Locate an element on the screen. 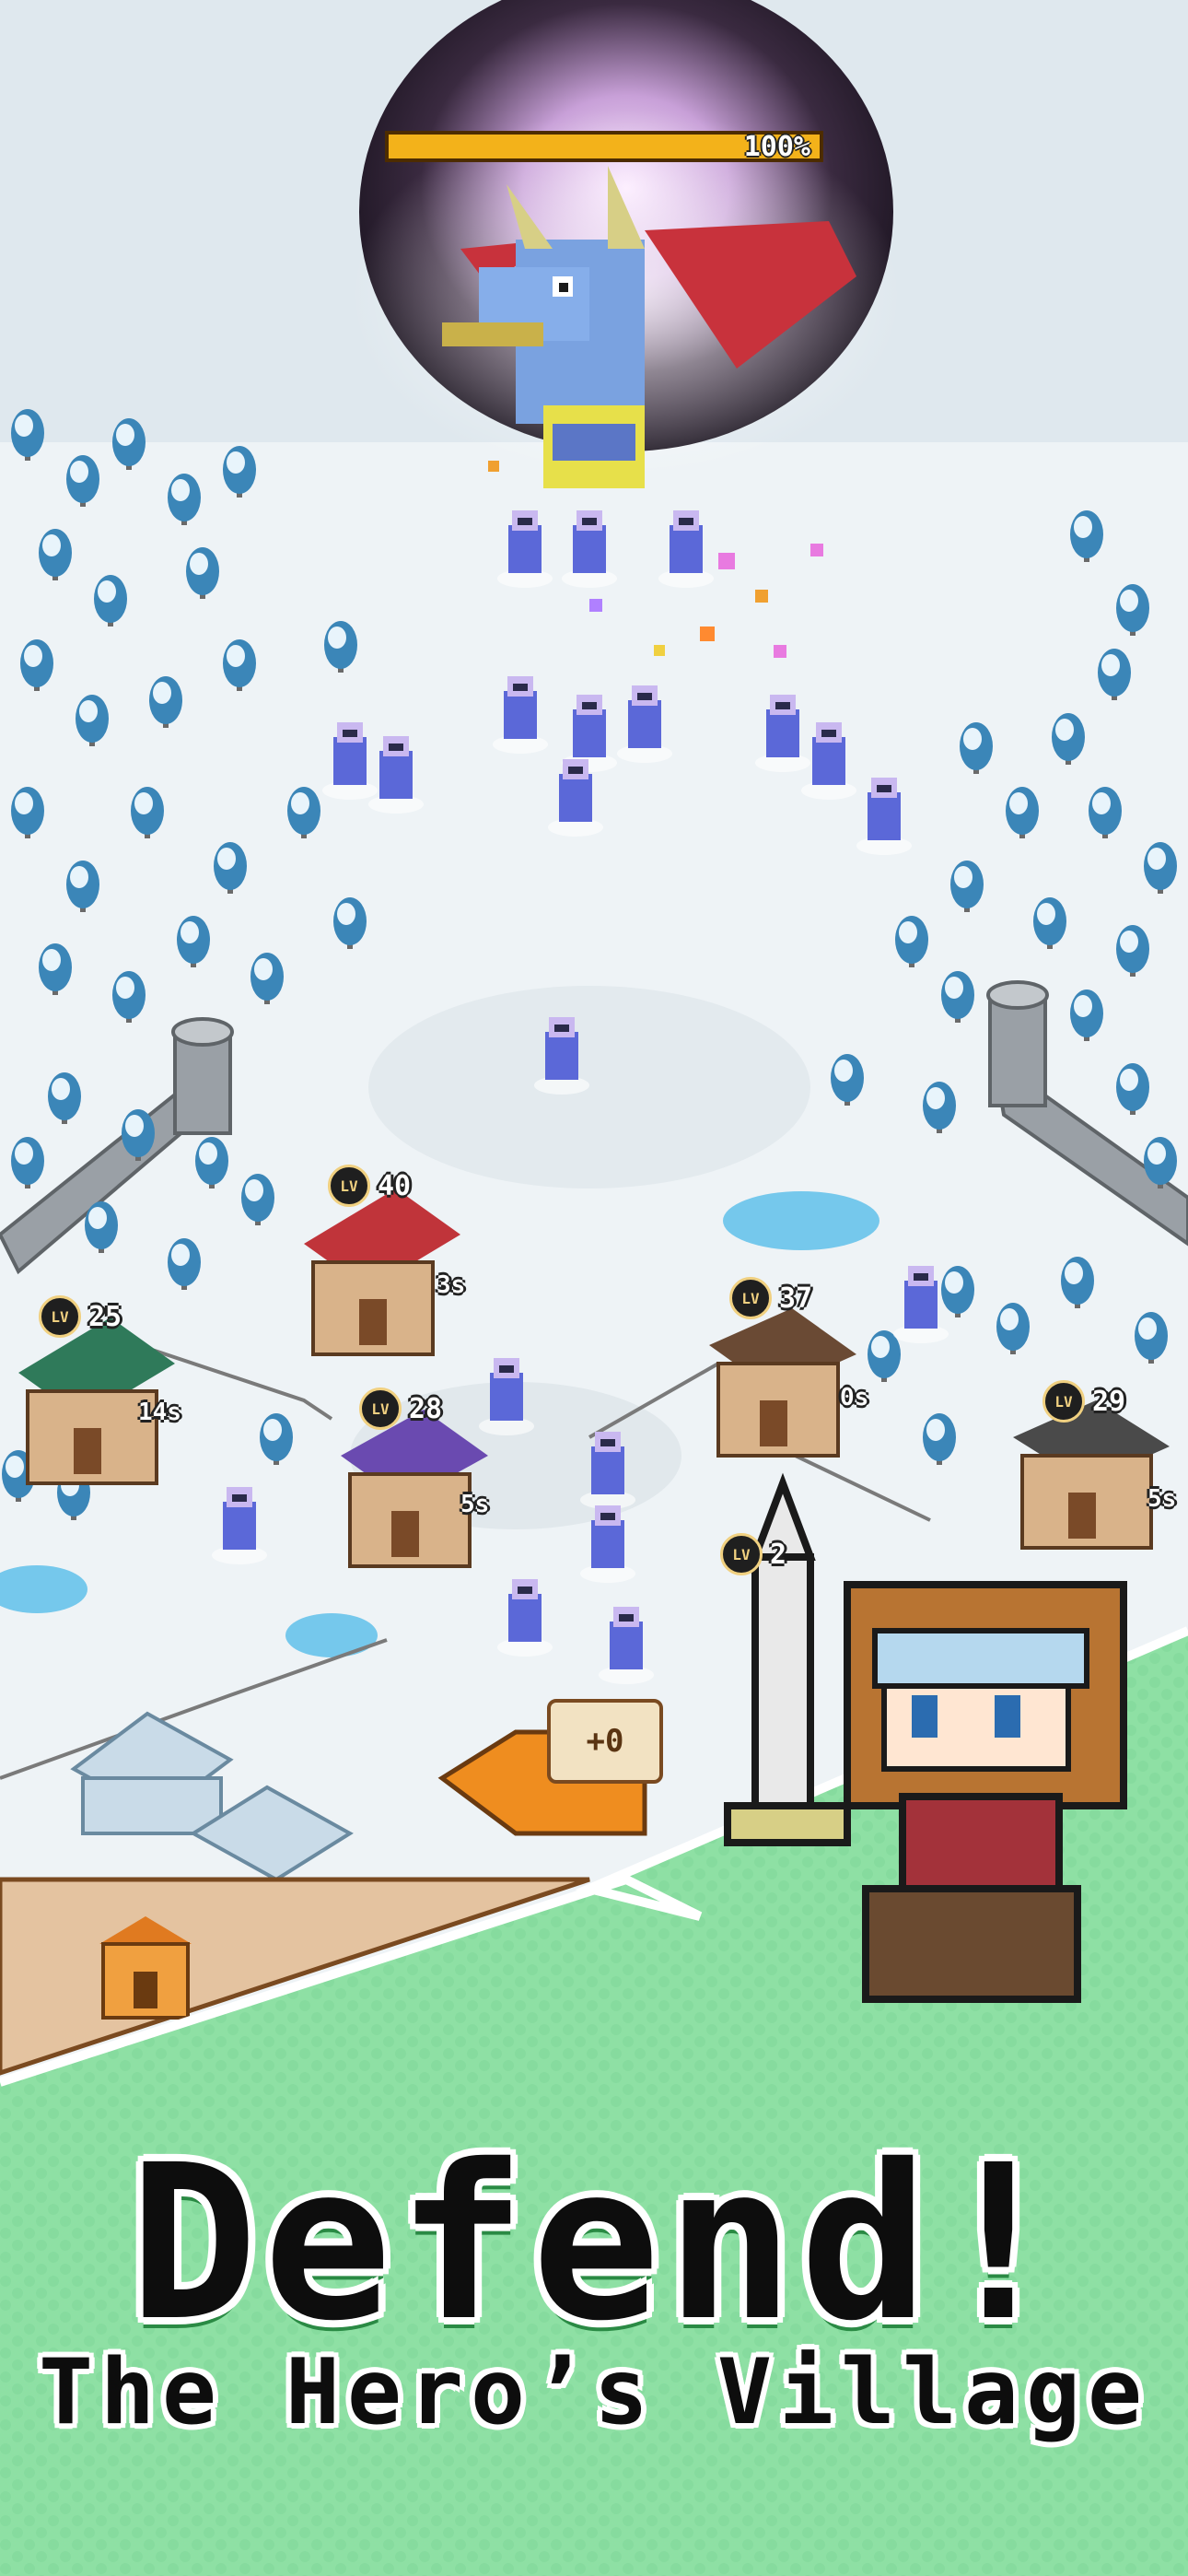  building-level: 37 is located at coordinates (796, 1298).